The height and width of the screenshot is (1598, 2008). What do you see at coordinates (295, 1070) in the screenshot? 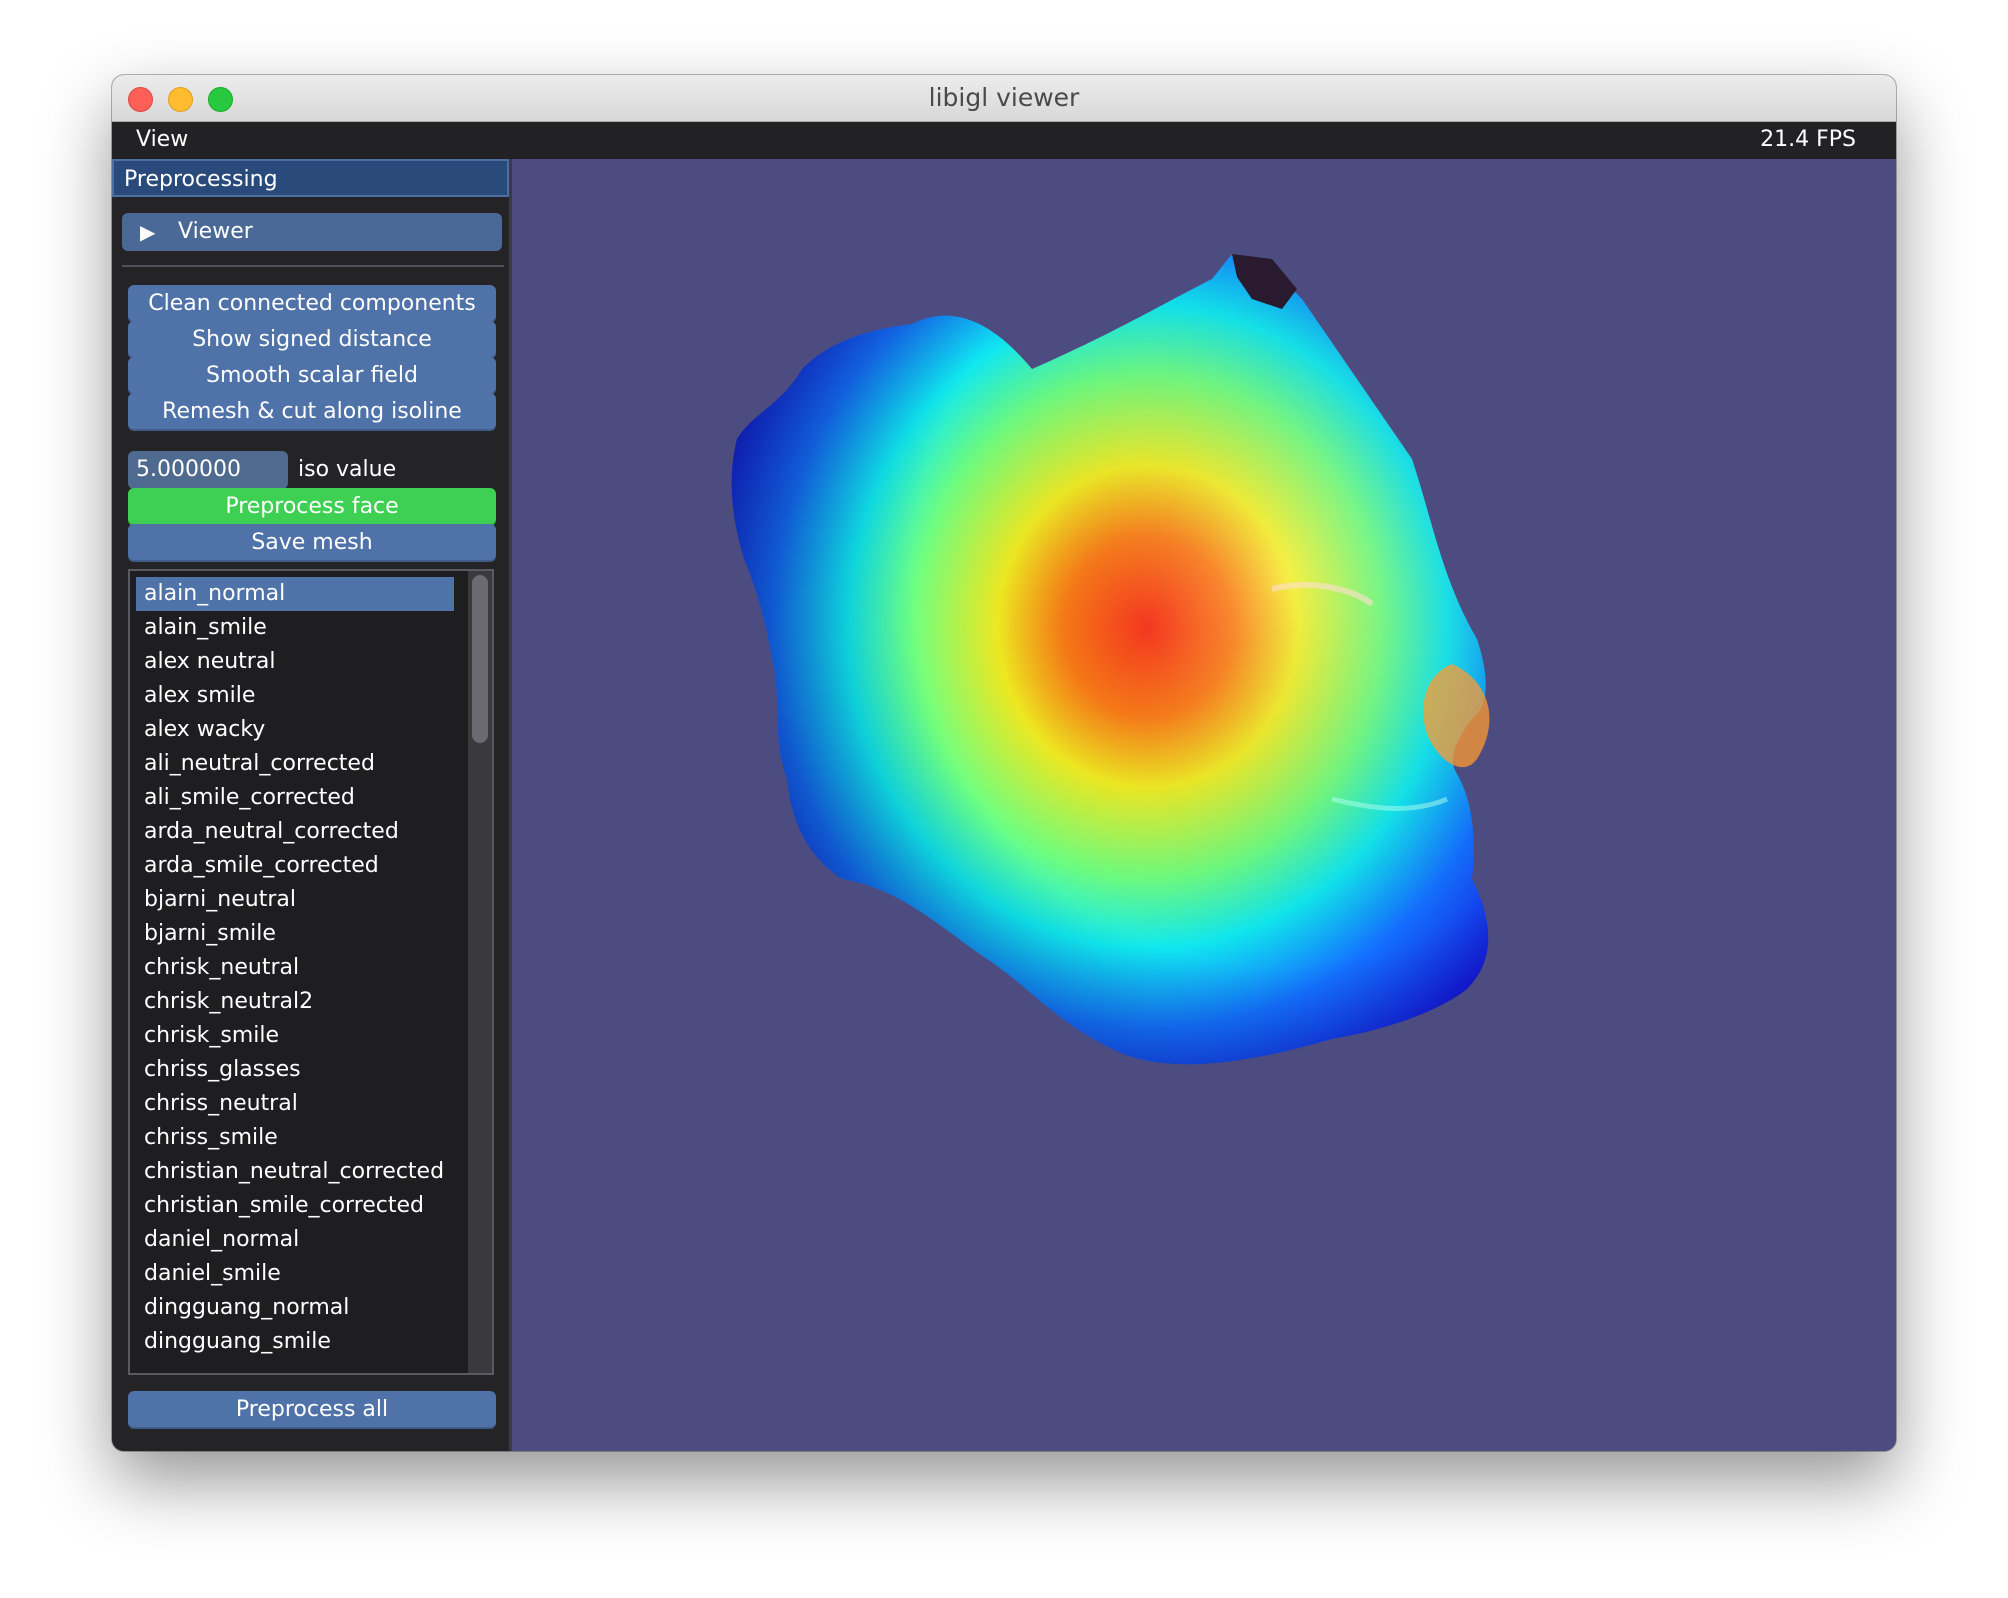
I see `file-list-item: chriss_glasses` at bounding box center [295, 1070].